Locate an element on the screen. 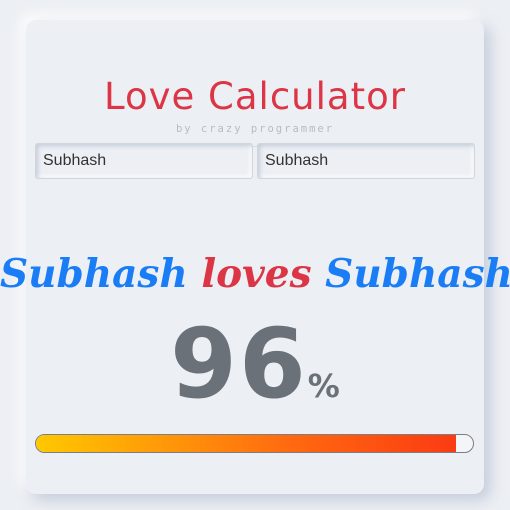  result-name-2: Subhash is located at coordinates (417, 274).